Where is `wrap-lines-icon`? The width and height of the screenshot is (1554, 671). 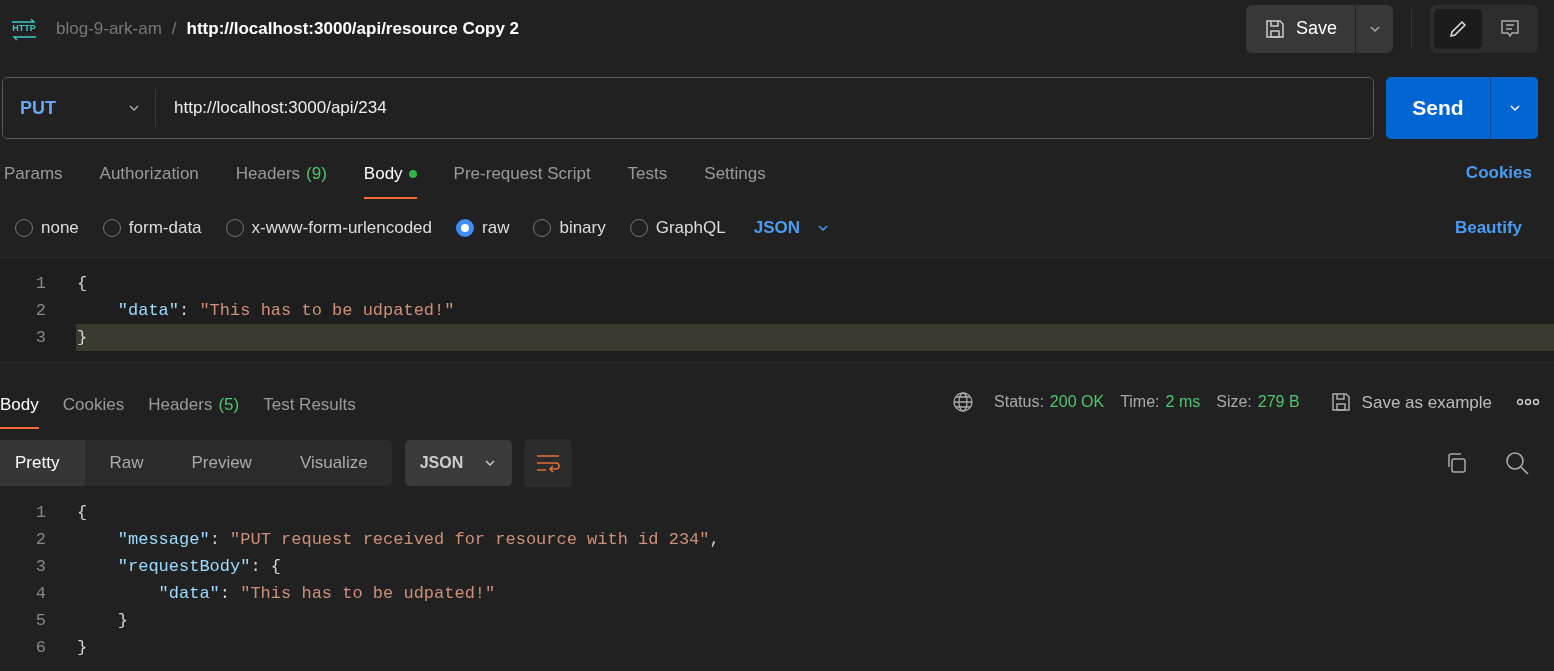
wrap-lines-icon is located at coordinates (548, 463).